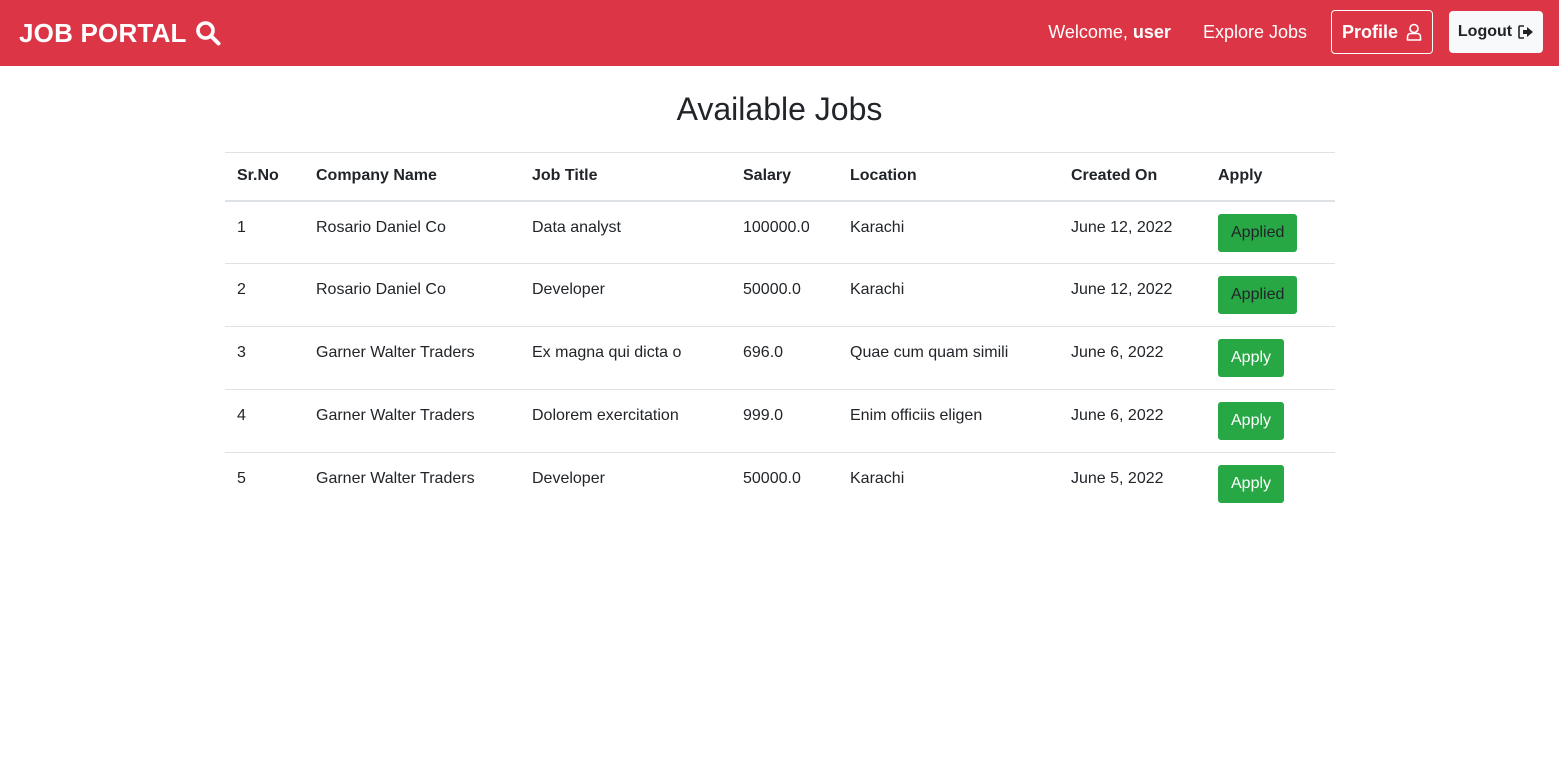 This screenshot has height=759, width=1559. I want to click on welcome-text: Welcome, user, so click(1109, 32).